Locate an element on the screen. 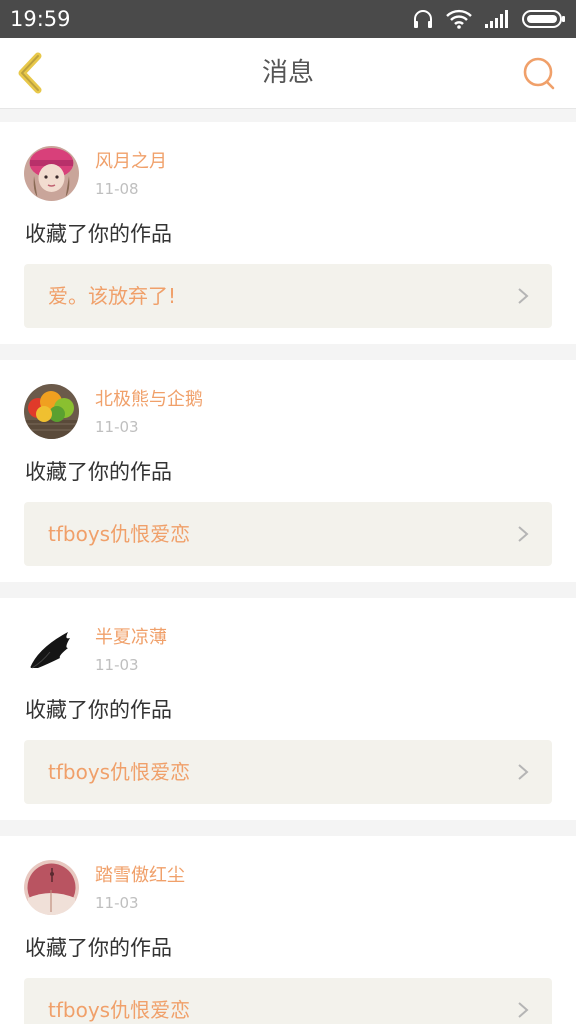 This screenshot has width=576, height=1024. search-icon is located at coordinates (539, 73).